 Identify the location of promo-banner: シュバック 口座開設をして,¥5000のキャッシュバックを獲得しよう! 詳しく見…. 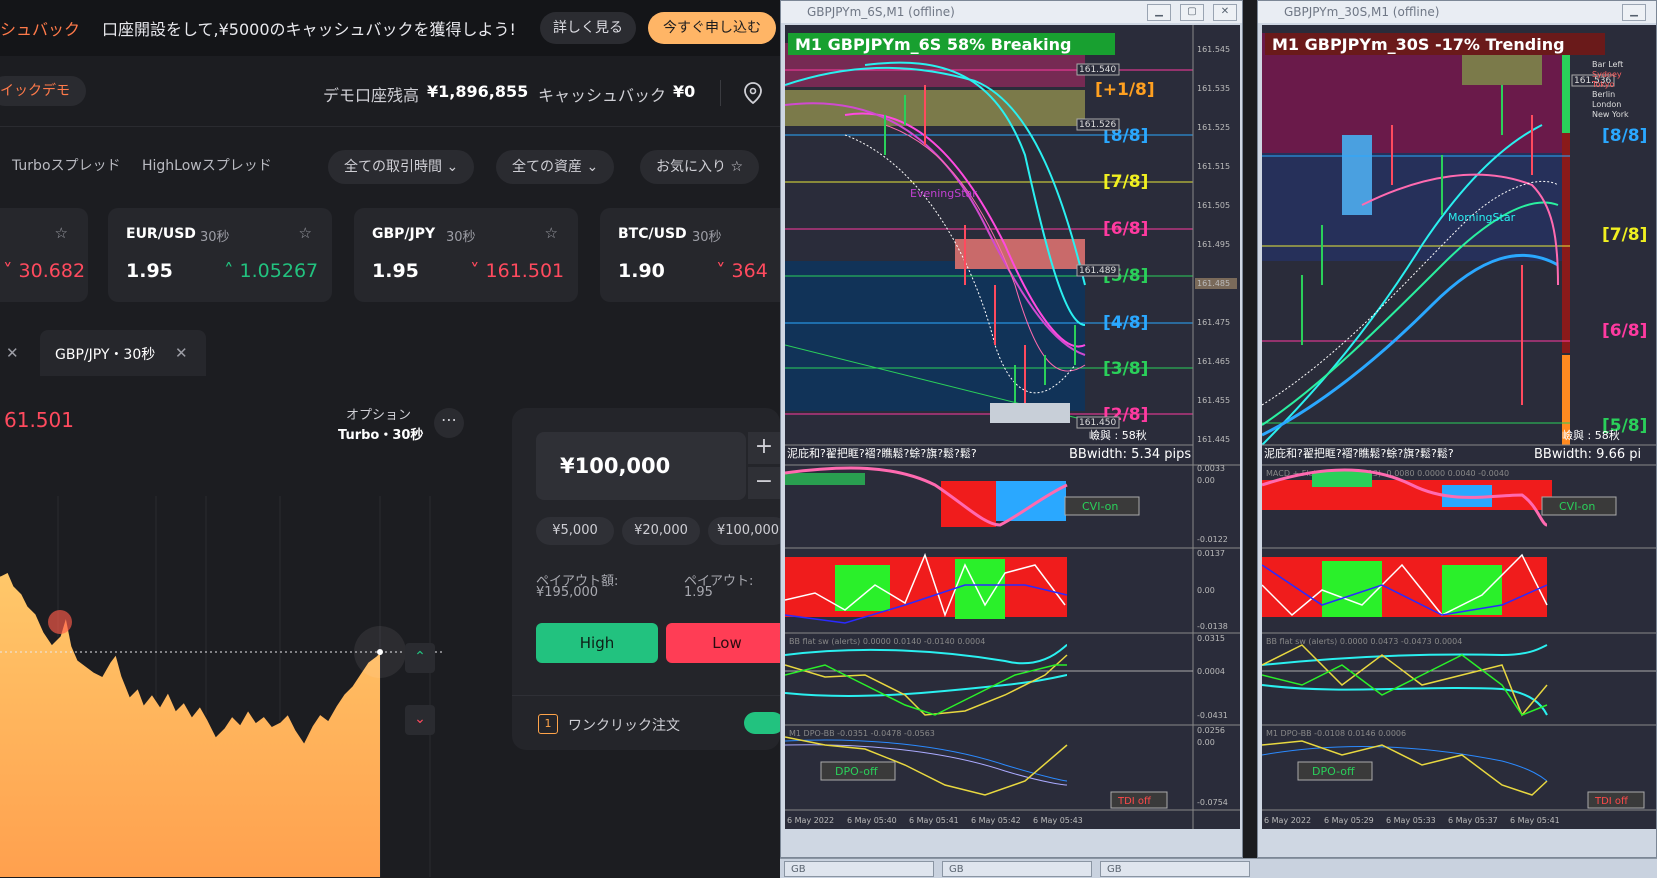
(390, 28).